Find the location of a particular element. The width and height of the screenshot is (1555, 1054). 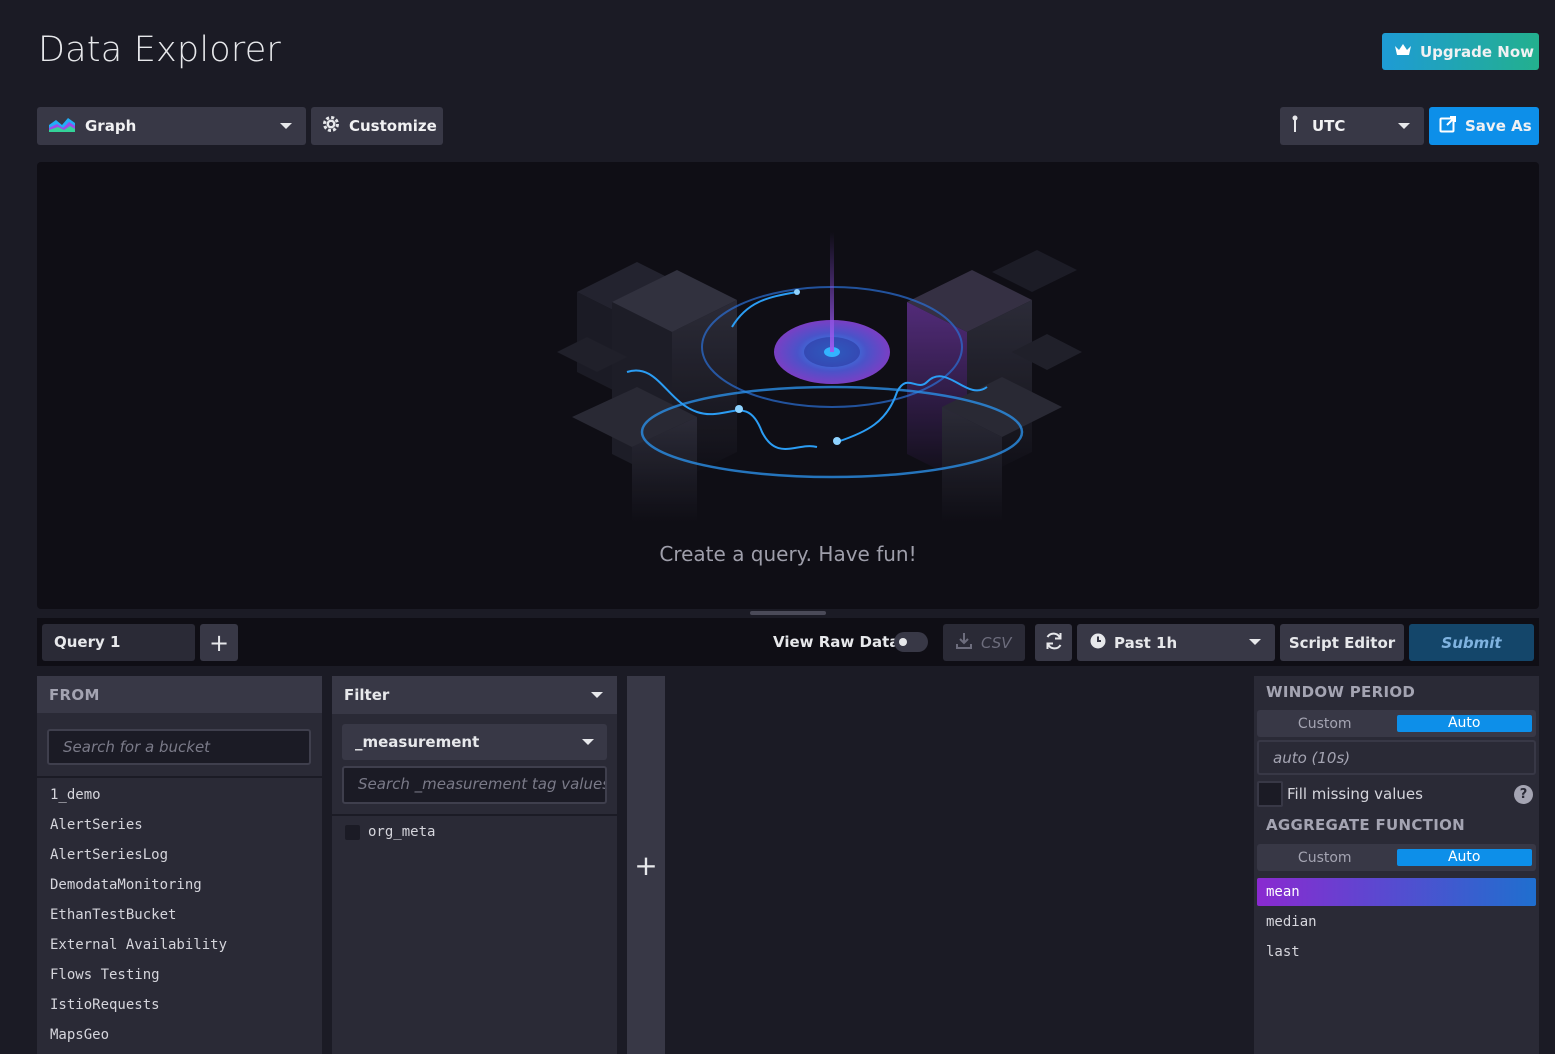

query-tab: Query 1 is located at coordinates (118, 642).